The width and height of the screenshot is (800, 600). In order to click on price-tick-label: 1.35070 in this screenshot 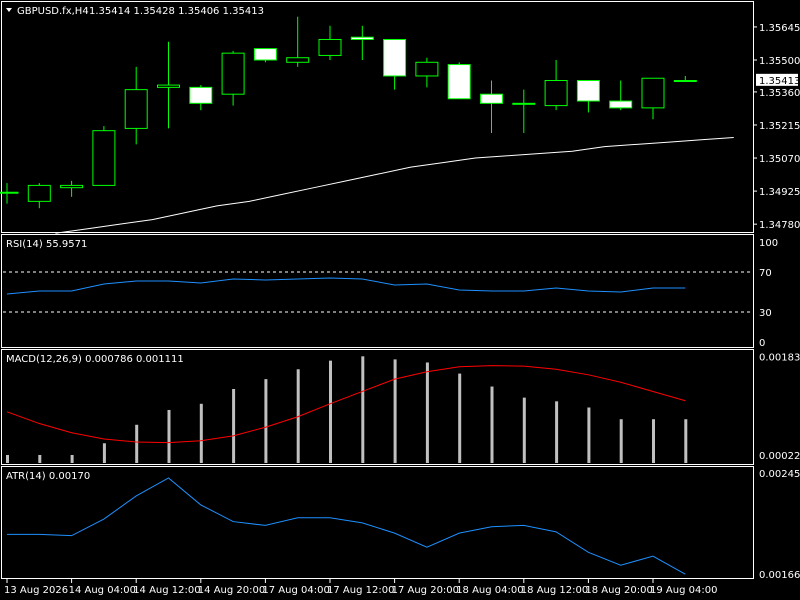, I will do `click(779, 159)`.